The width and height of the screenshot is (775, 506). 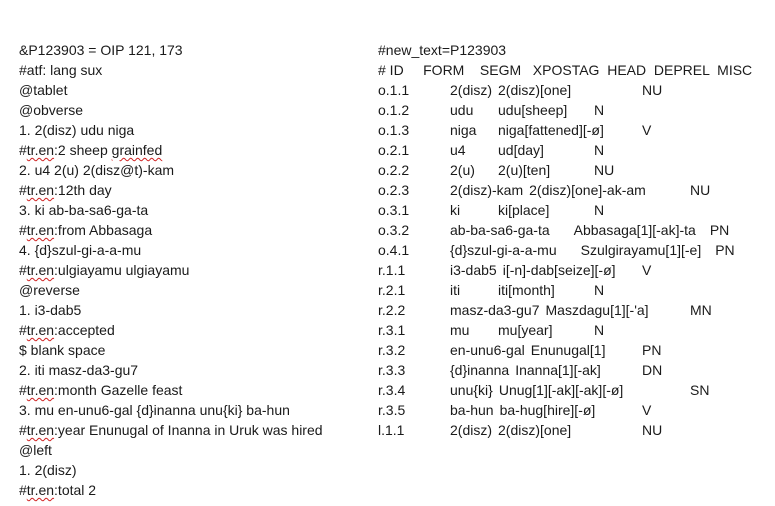 I want to click on token-segm: 2(disz)[one], so click(x=535, y=430).